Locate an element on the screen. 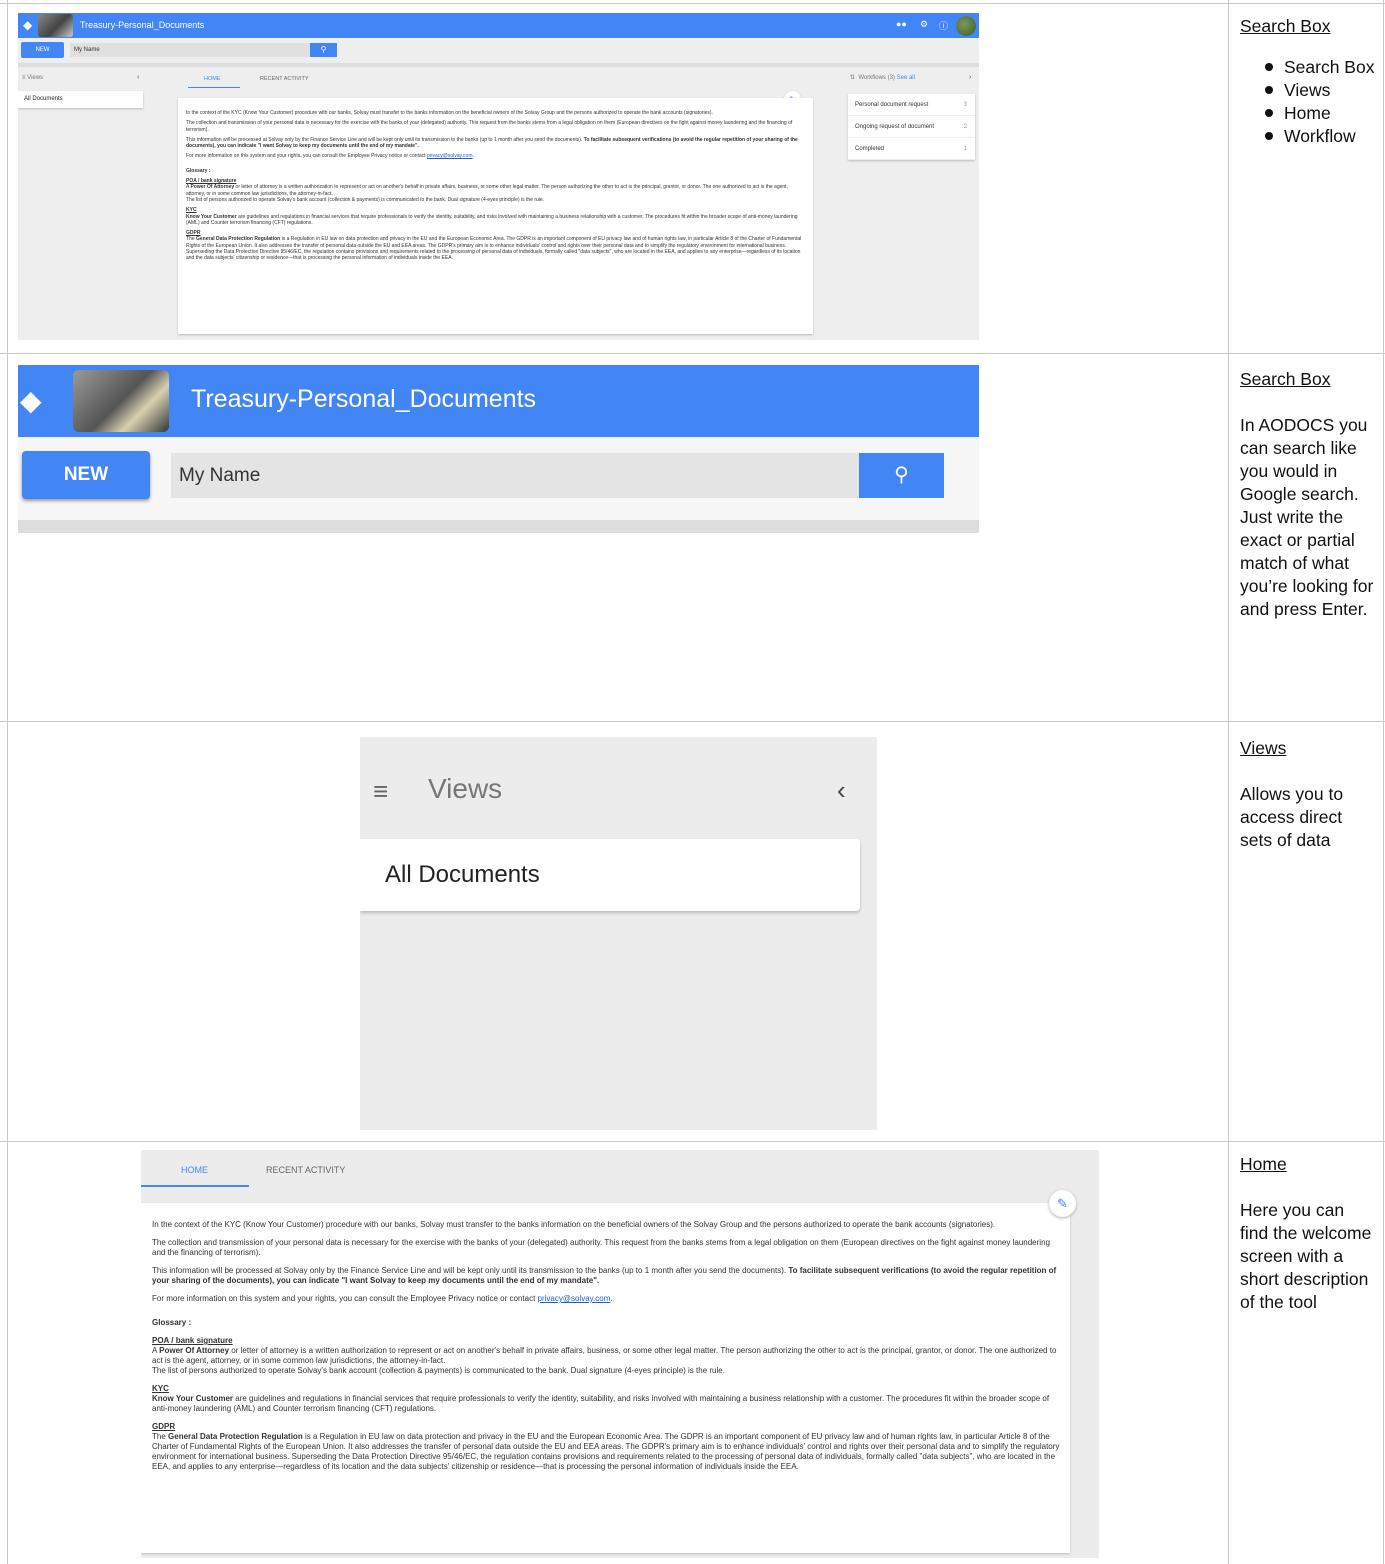 The width and height of the screenshot is (1385, 1564). workflow-label: Personal document request is located at coordinates (892, 105).